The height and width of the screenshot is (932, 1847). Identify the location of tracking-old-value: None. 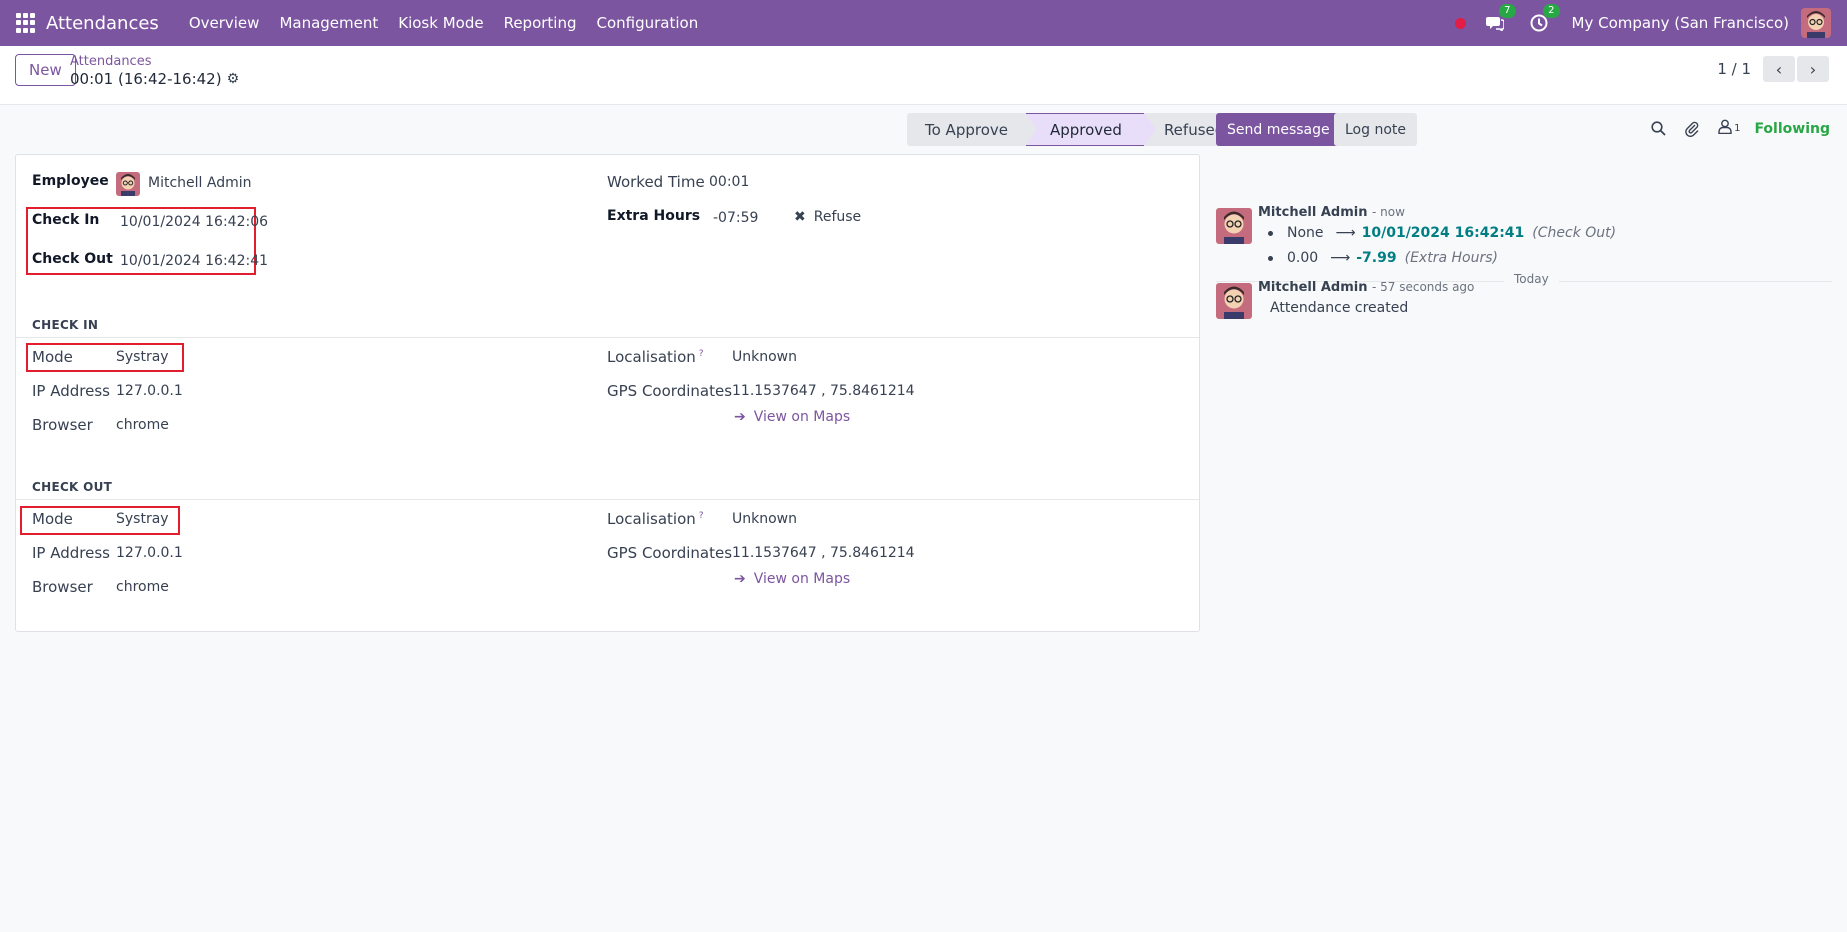
(1305, 233).